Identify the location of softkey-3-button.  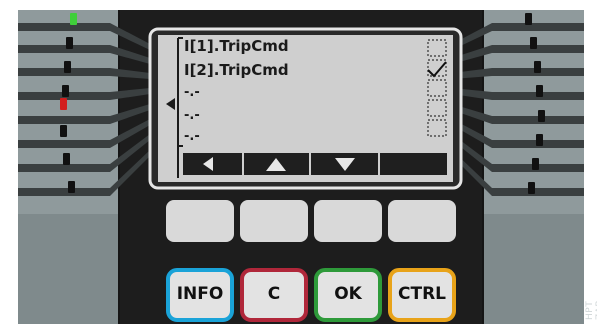
(348, 221).